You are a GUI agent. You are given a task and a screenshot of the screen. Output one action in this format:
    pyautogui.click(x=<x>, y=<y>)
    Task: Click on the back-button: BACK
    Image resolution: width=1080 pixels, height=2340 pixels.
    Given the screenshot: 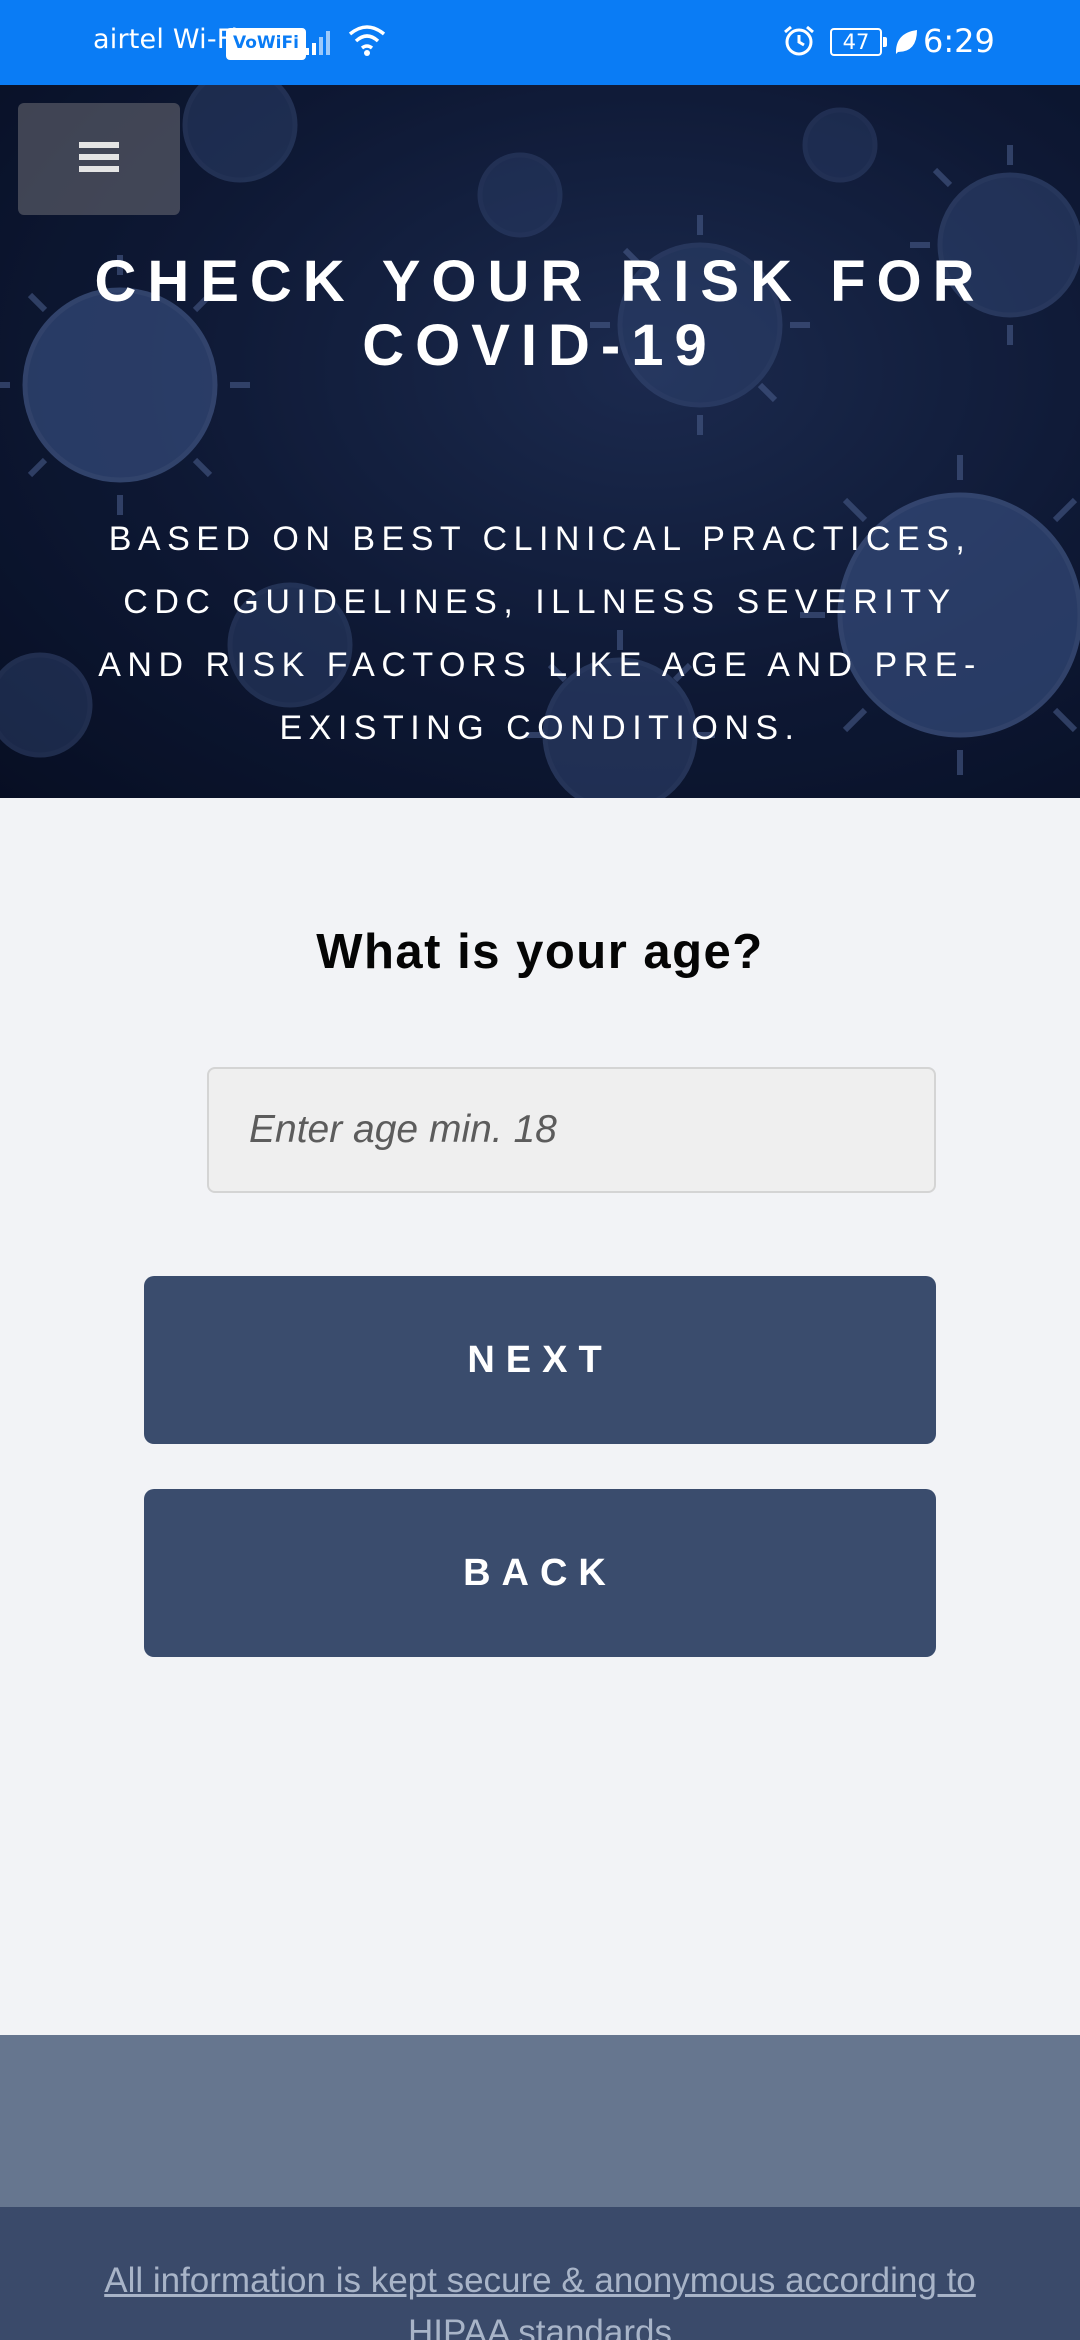 What is the action you would take?
    pyautogui.click(x=540, y=1573)
    